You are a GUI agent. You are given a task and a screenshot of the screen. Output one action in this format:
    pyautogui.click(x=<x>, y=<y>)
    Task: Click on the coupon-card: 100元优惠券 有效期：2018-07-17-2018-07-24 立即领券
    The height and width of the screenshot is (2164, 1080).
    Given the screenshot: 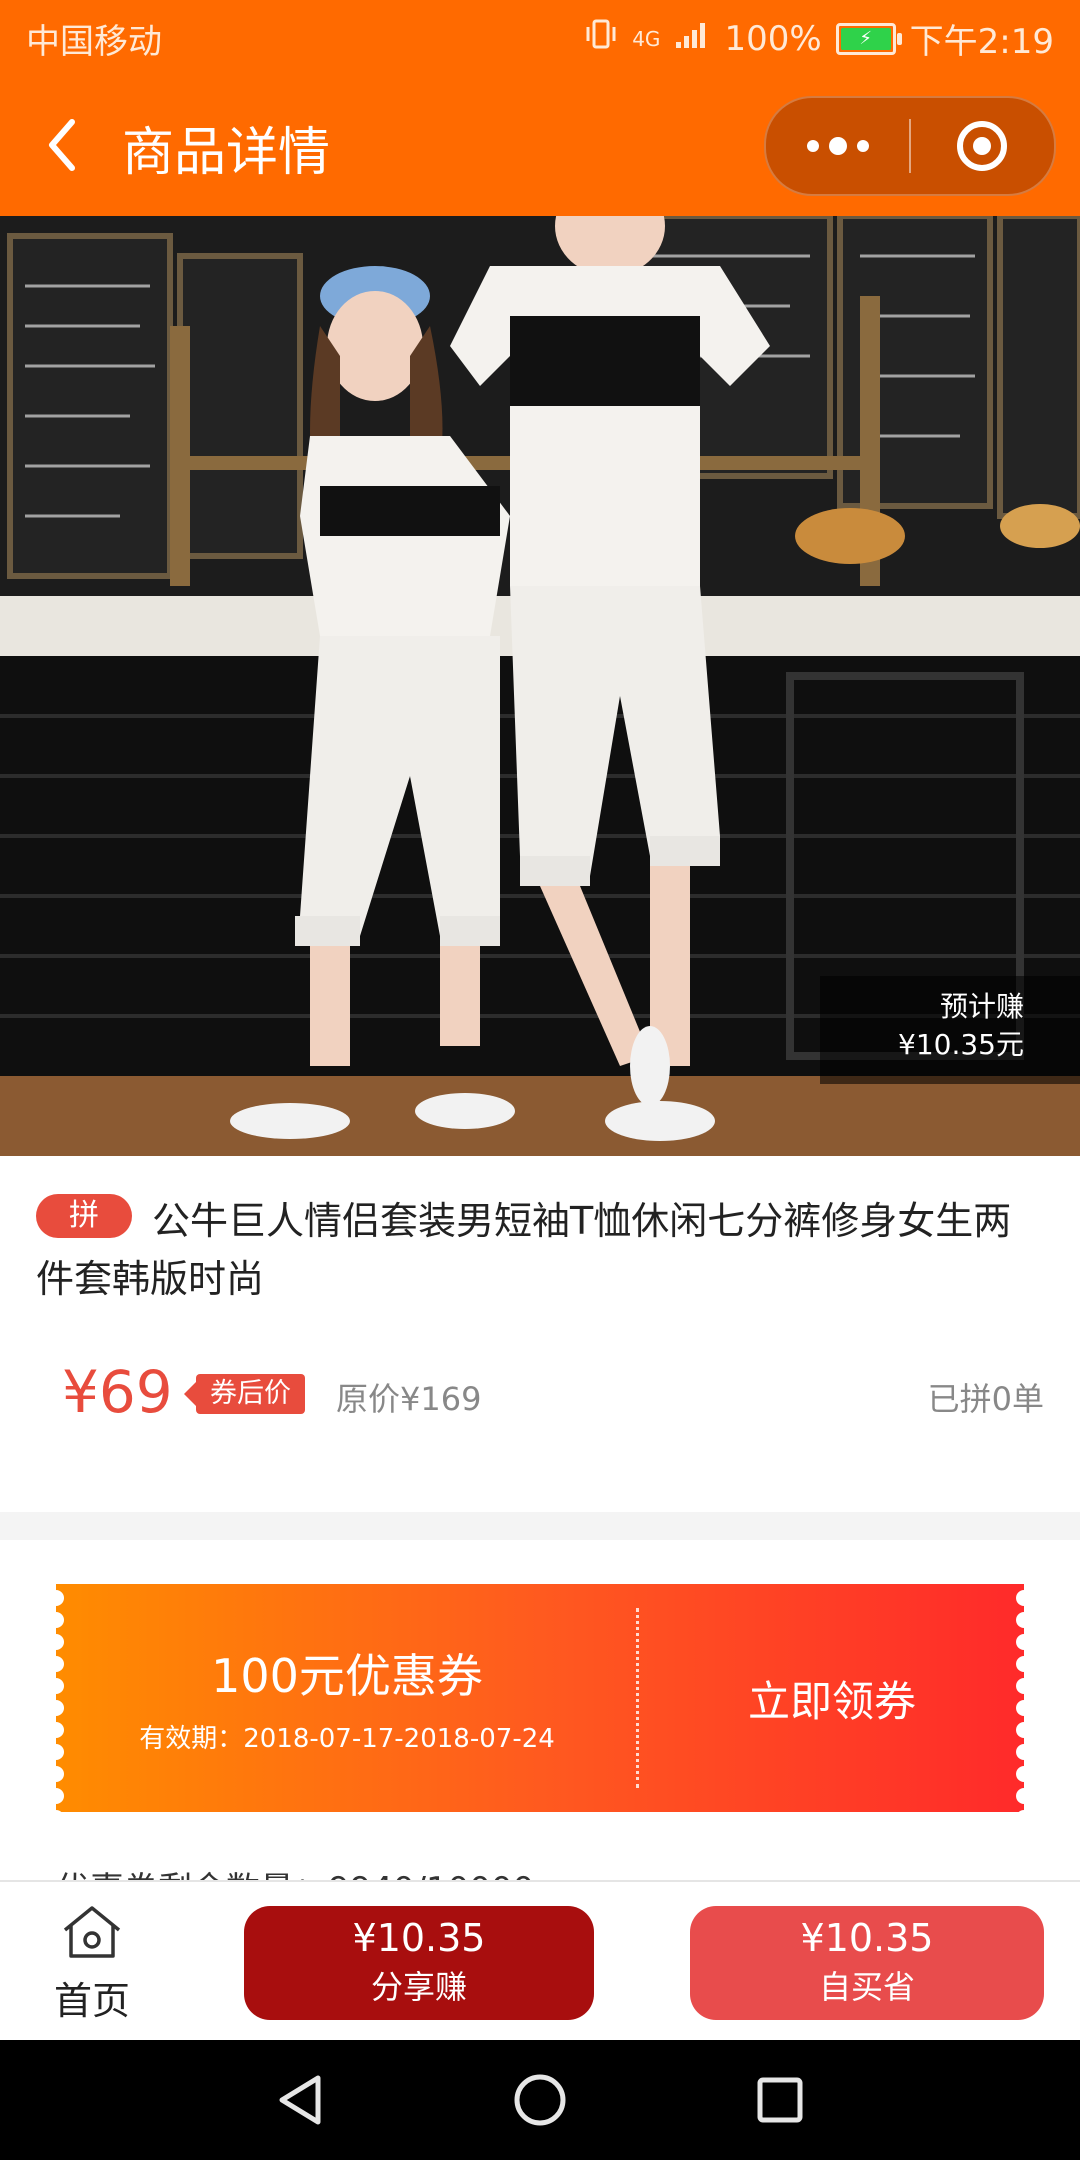 What is the action you would take?
    pyautogui.click(x=540, y=1698)
    